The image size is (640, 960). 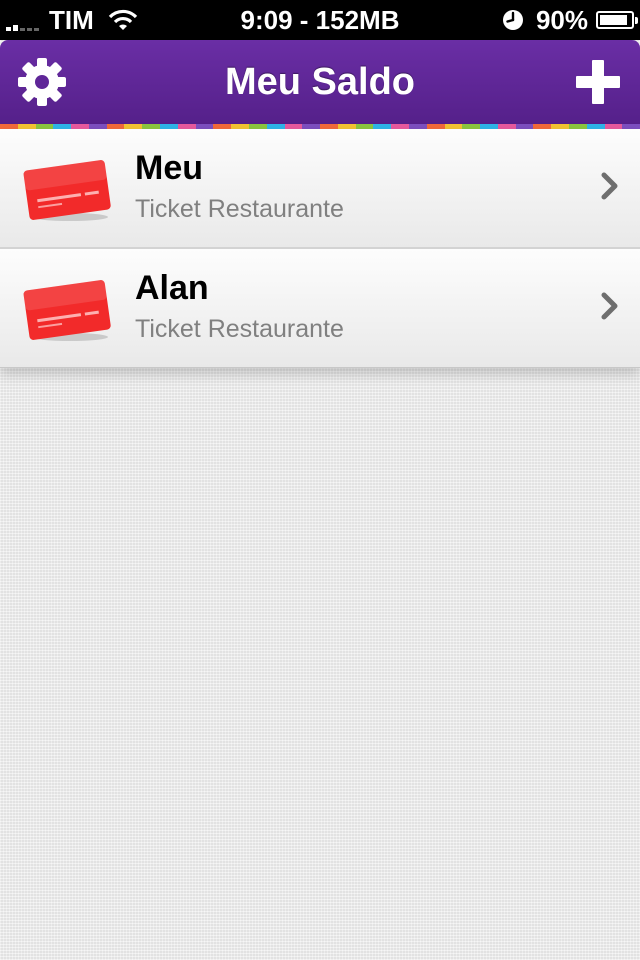 I want to click on navigation-bar: Meu Saldo, so click(x=320, y=82).